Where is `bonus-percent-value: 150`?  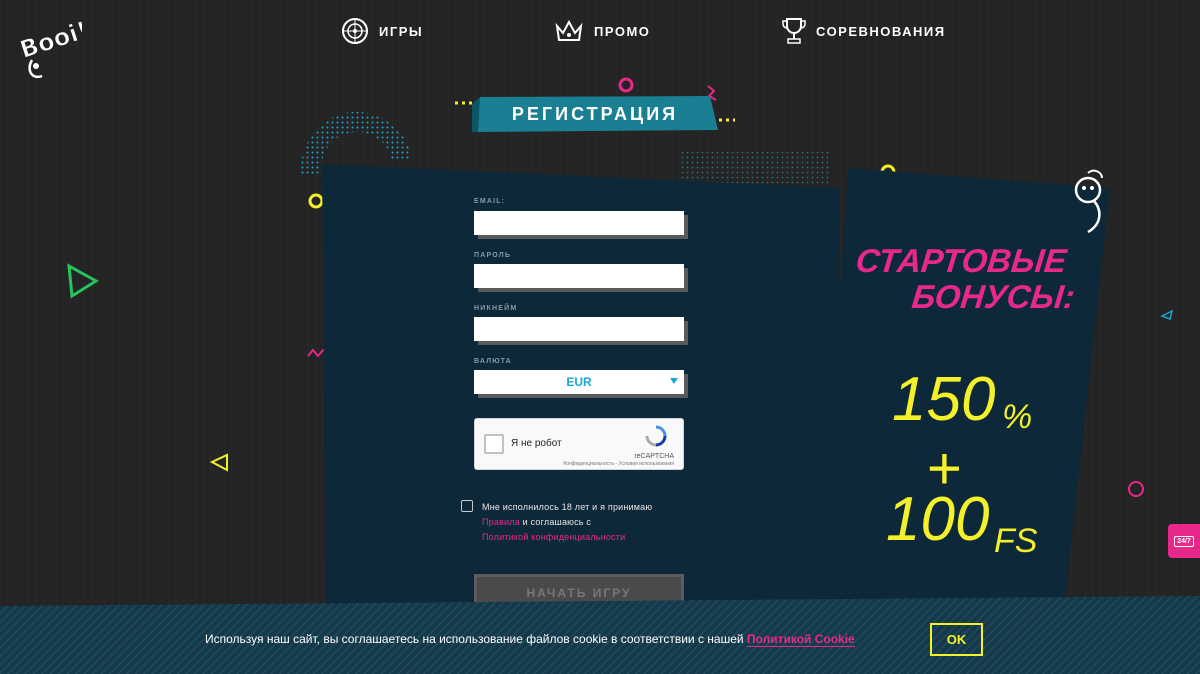 bonus-percent-value: 150 is located at coordinates (944, 399).